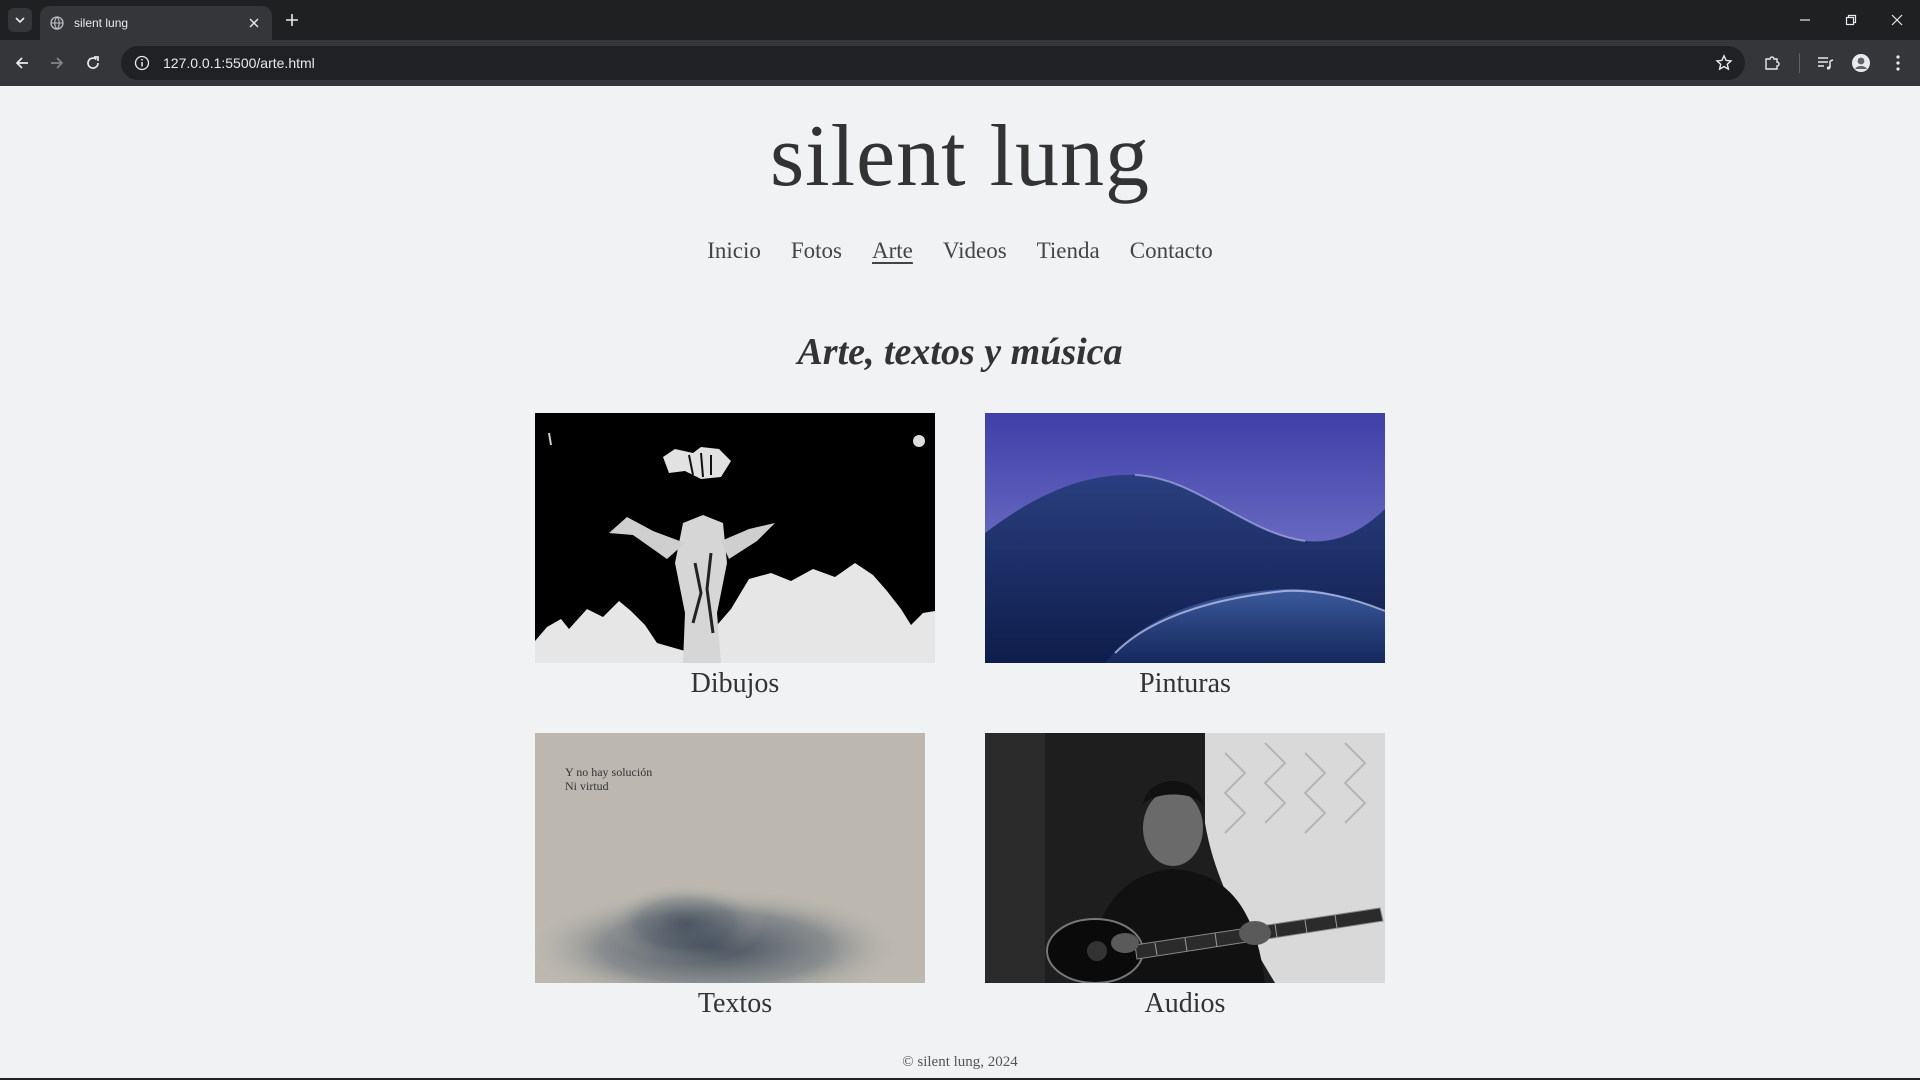 The image size is (1920, 1080). I want to click on browser-tab-active: silent lung, so click(156, 23).